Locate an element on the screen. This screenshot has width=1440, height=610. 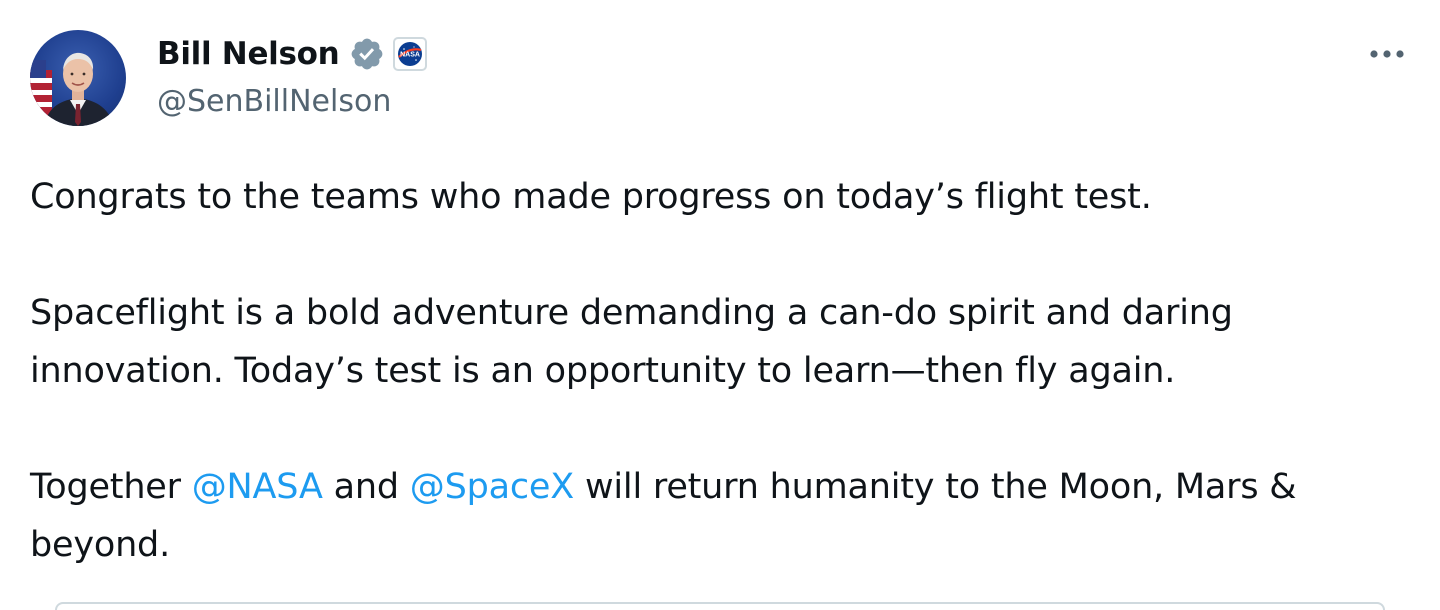
nasa-logo-text: NASA is located at coordinates (411, 55).